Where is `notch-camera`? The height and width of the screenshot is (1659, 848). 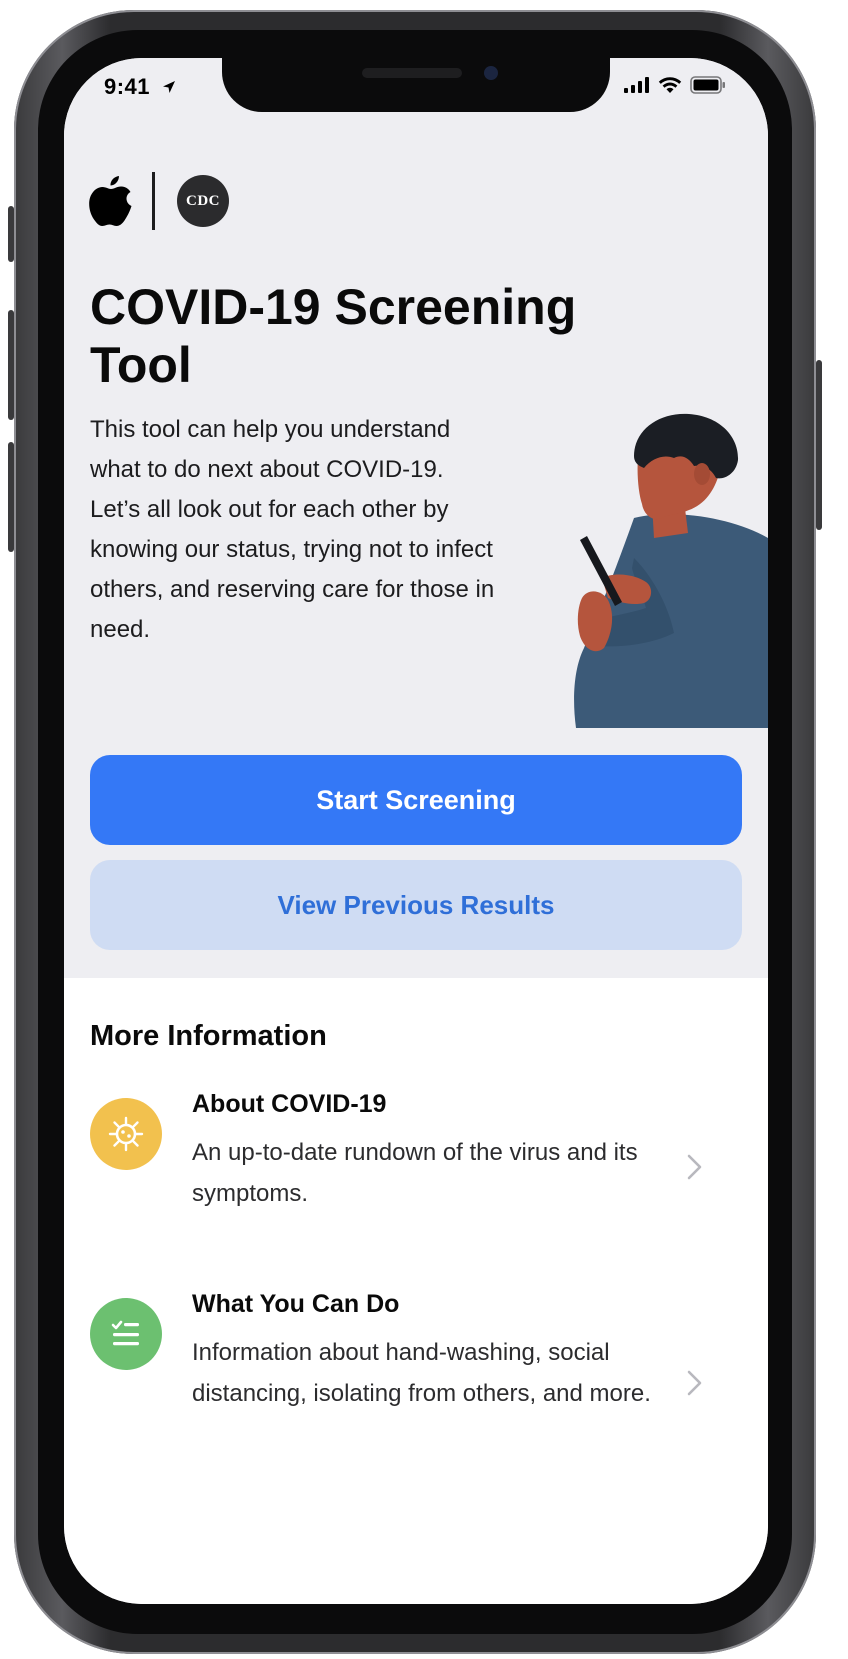 notch-camera is located at coordinates (491, 73).